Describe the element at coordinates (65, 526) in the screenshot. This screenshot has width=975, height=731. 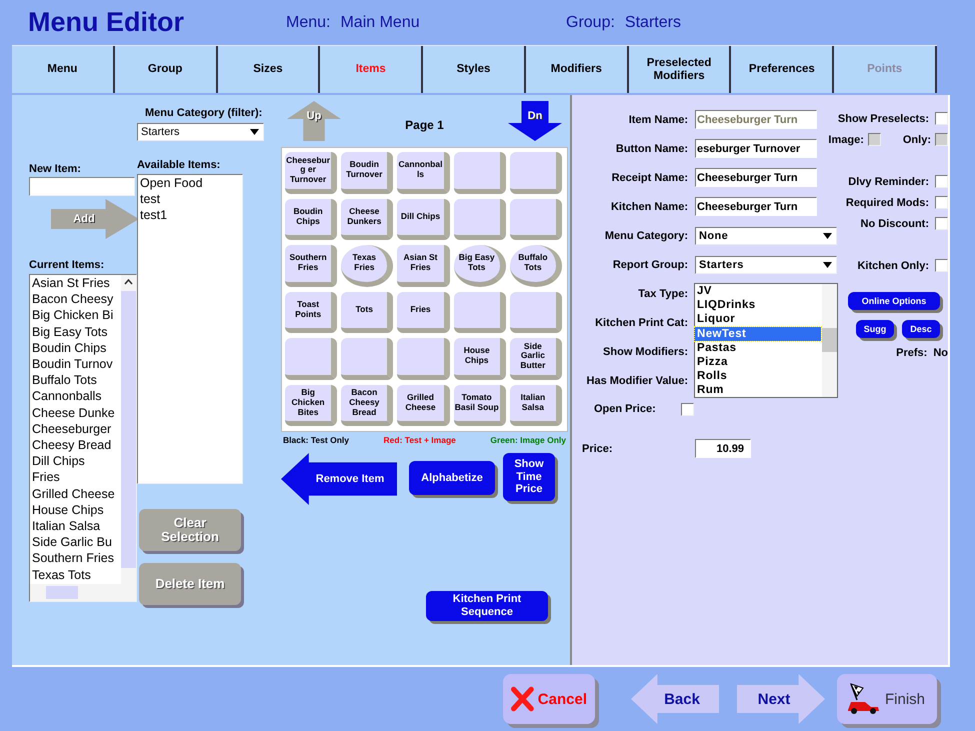
I see `list-item: Italian Salsa` at that location.